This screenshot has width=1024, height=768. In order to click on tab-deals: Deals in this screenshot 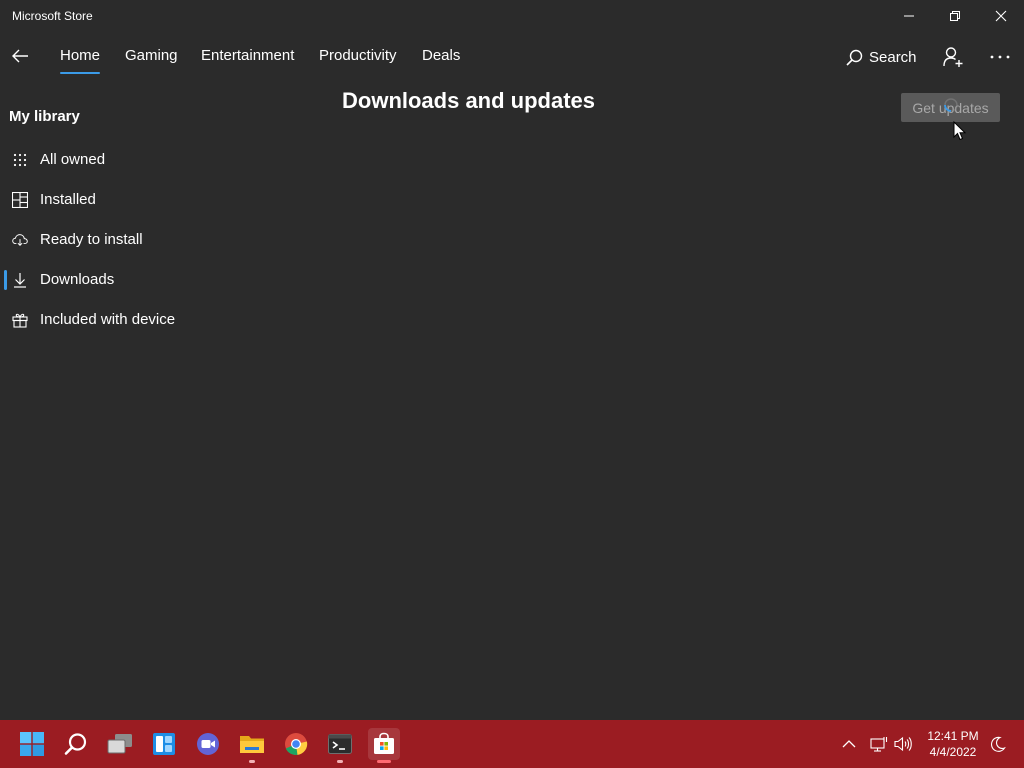, I will do `click(441, 55)`.